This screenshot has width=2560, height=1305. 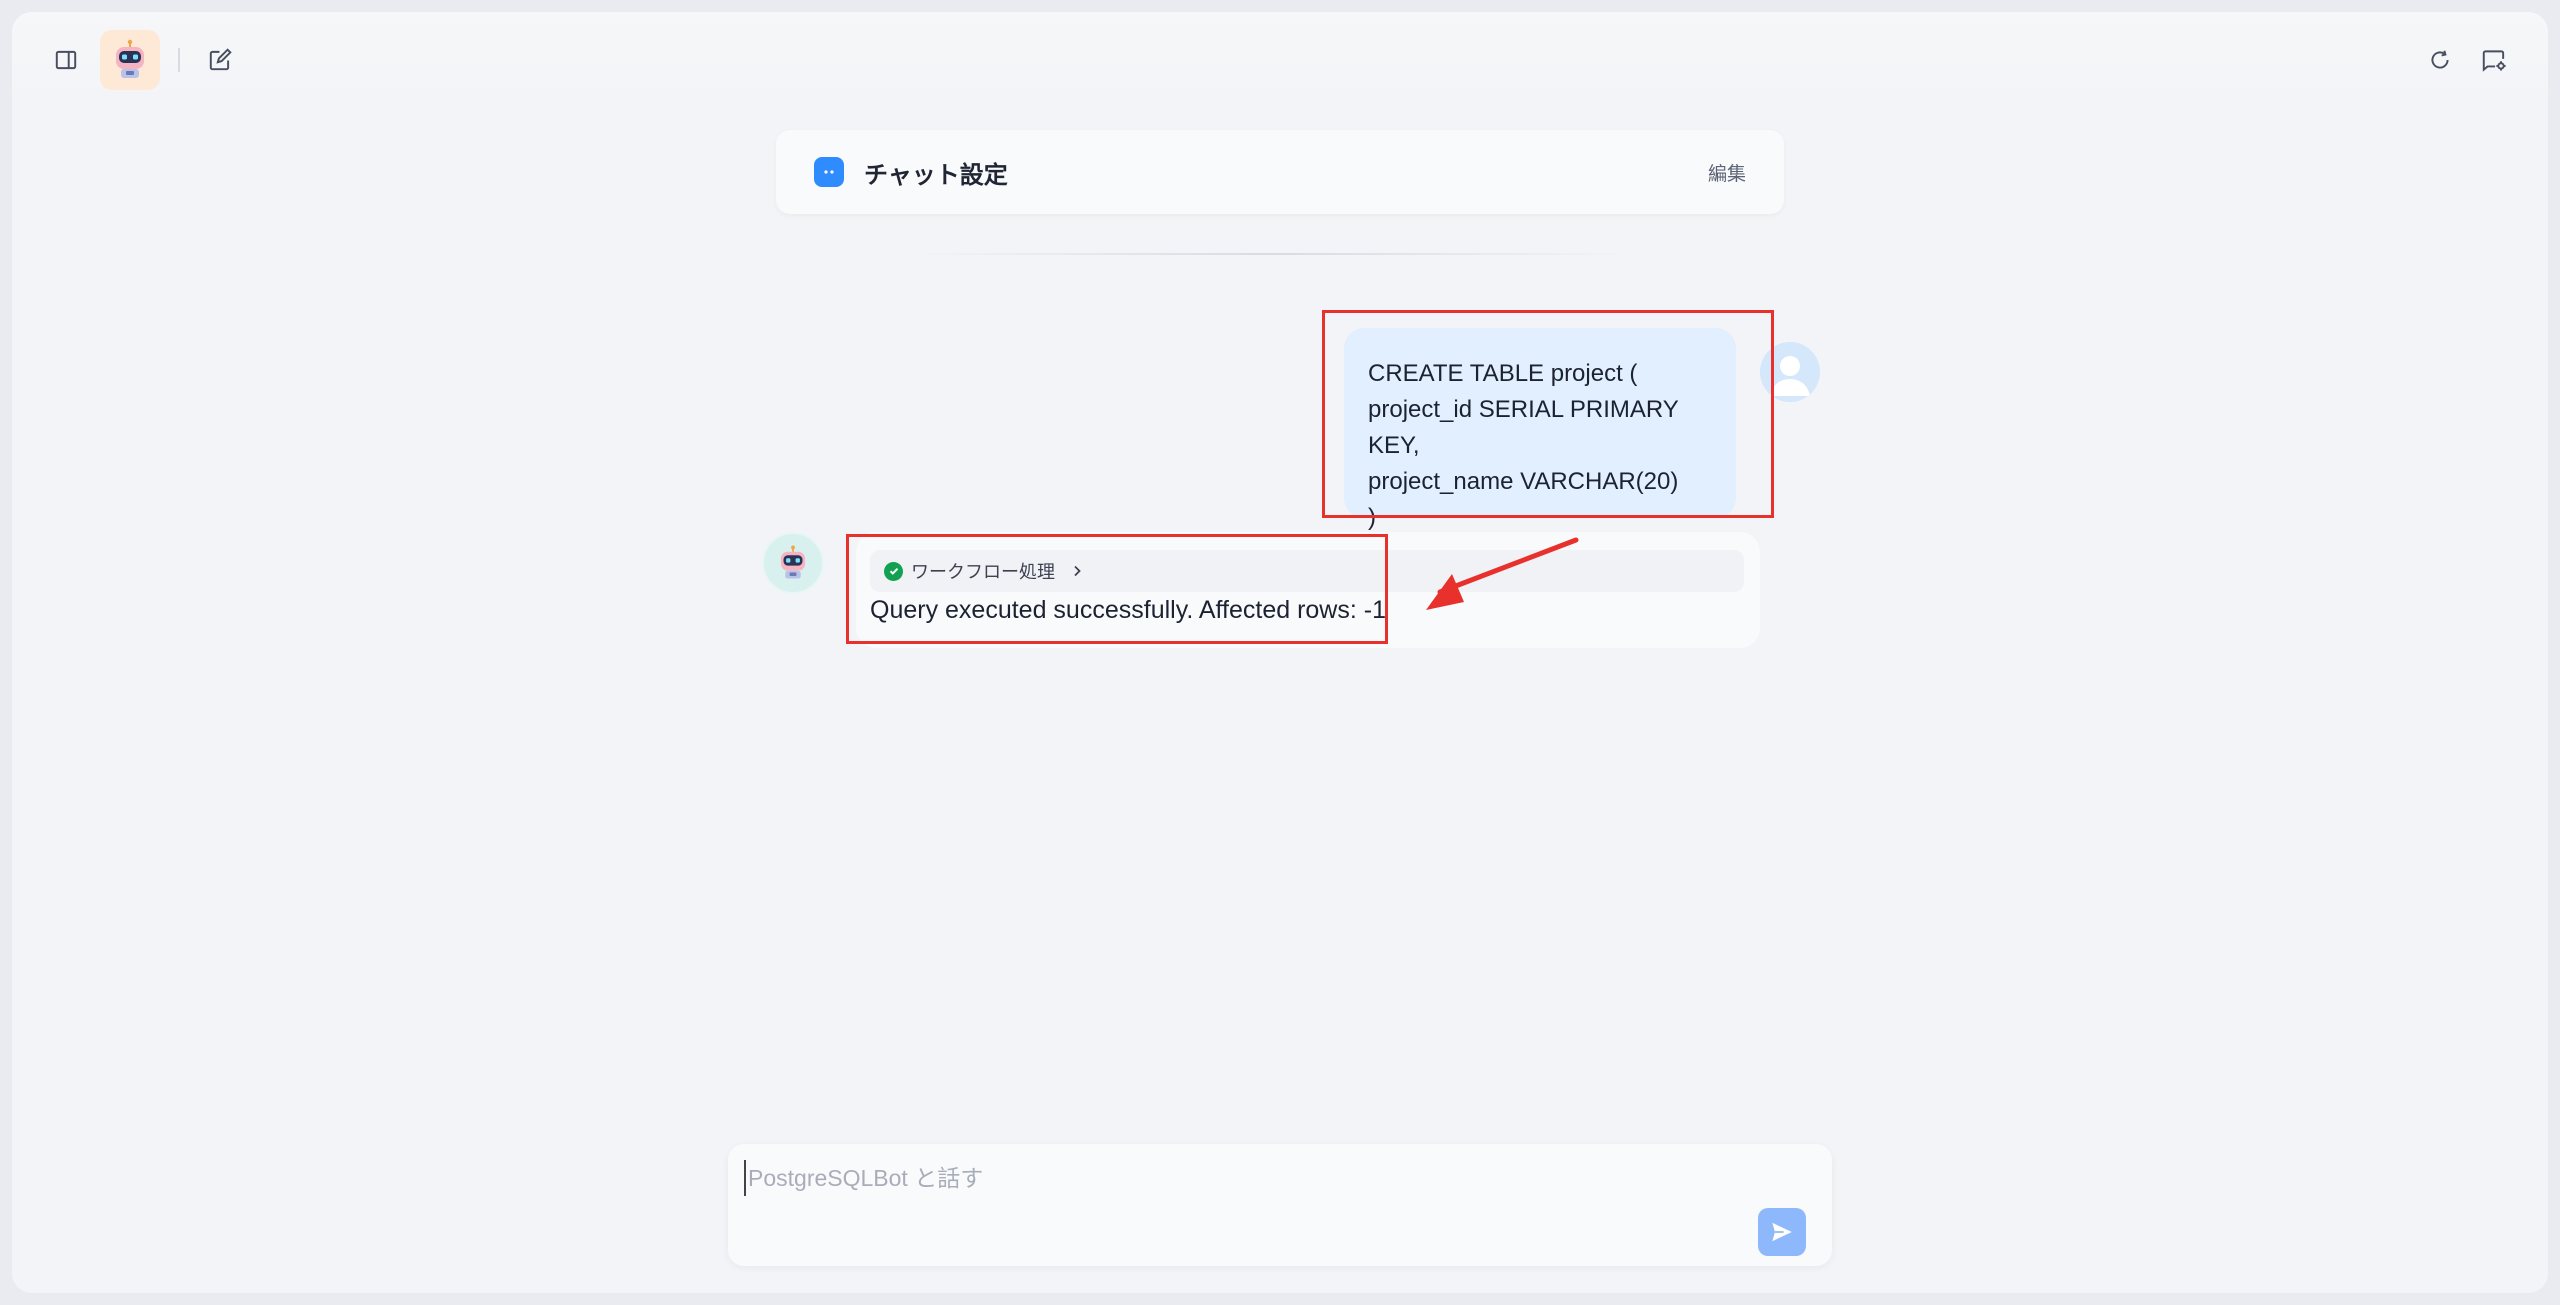 I want to click on sidebar-panel-icon, so click(x=66, y=60).